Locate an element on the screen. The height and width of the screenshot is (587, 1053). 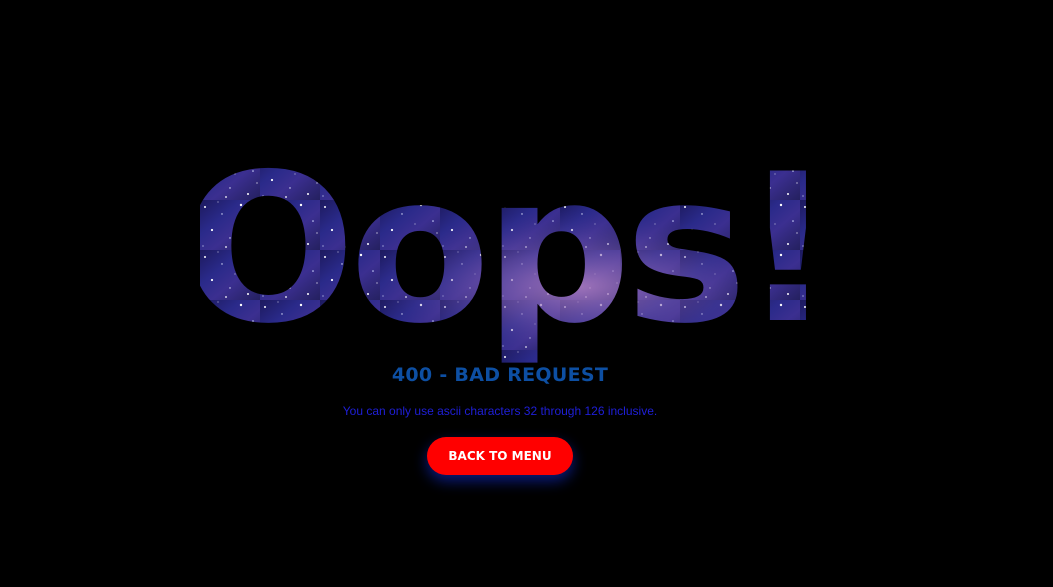
error-title: 400 - BAD REQUEST is located at coordinates (500, 375).